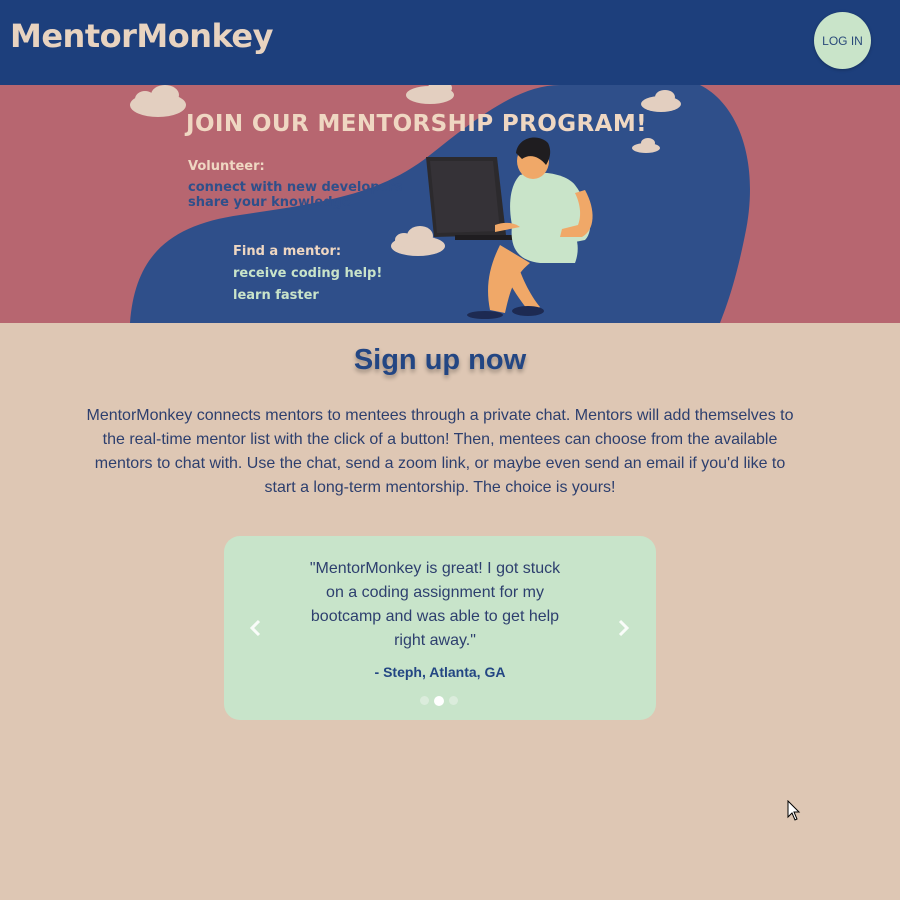 The height and width of the screenshot is (900, 900). I want to click on banner-title: JOIN OUR MENTORSHIP PROGRAM!, so click(416, 124).